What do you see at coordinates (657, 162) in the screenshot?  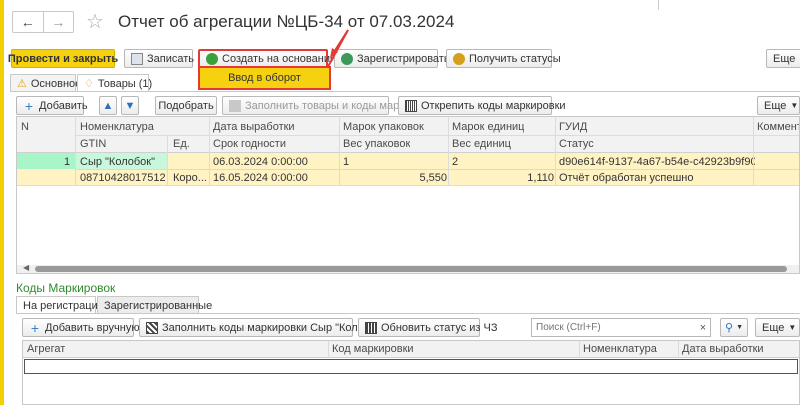 I see `row-guid: d90e614f-9137-4a67-b54e-c42923b9f90` at bounding box center [657, 162].